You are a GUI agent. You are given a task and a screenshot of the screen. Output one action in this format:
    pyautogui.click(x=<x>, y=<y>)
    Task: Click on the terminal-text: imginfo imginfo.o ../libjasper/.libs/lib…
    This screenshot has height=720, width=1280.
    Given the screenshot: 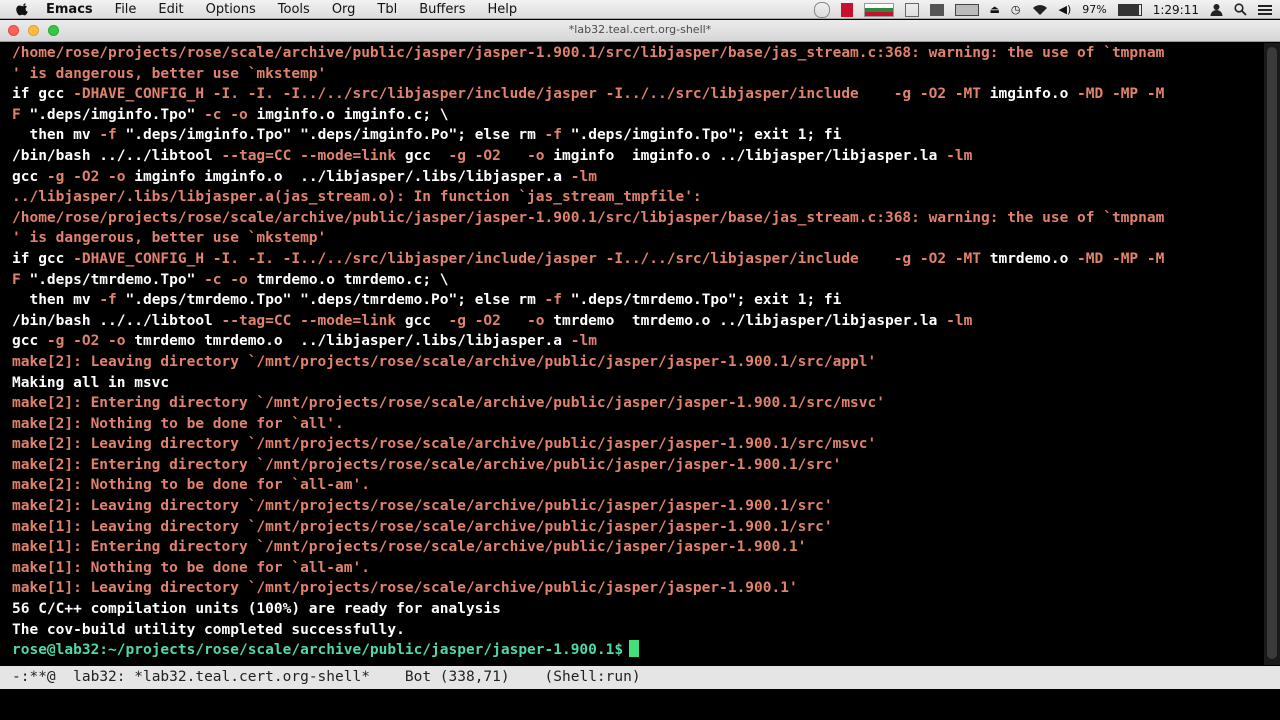 What is the action you would take?
    pyautogui.click(x=352, y=176)
    